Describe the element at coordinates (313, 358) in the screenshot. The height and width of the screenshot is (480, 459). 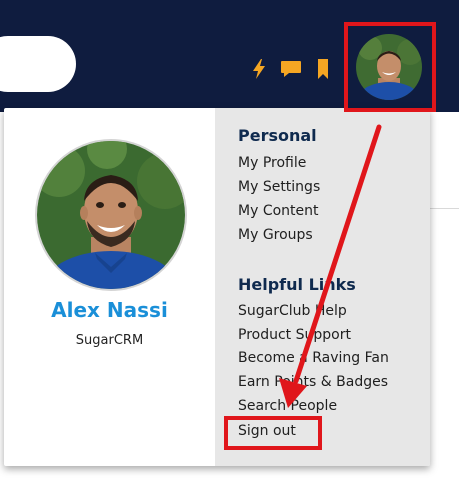
I see `raving-fan-link: Become a Raving Fan` at that location.